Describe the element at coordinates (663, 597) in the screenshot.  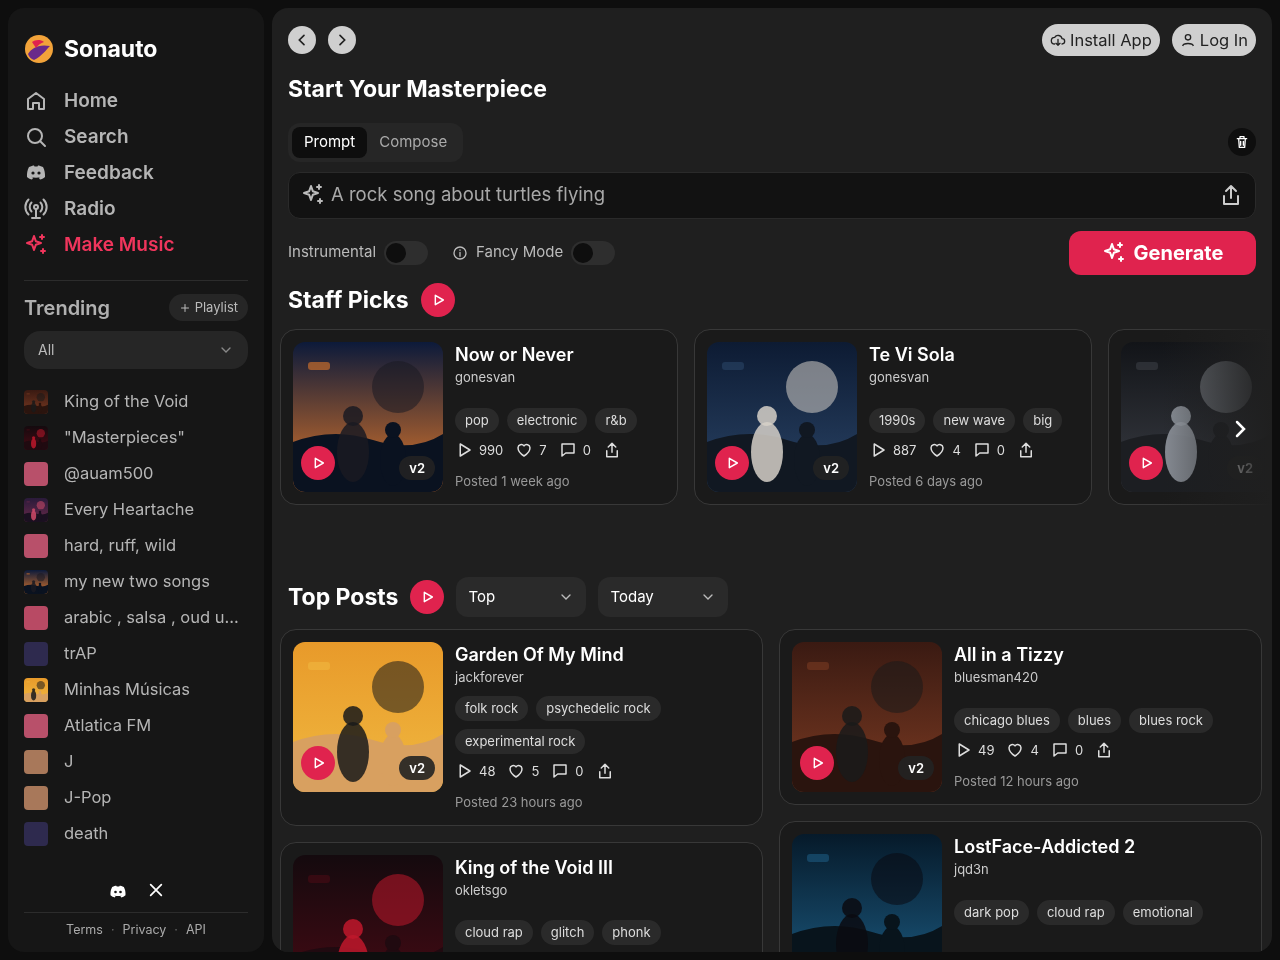
I see `period-dropdown: Today` at that location.